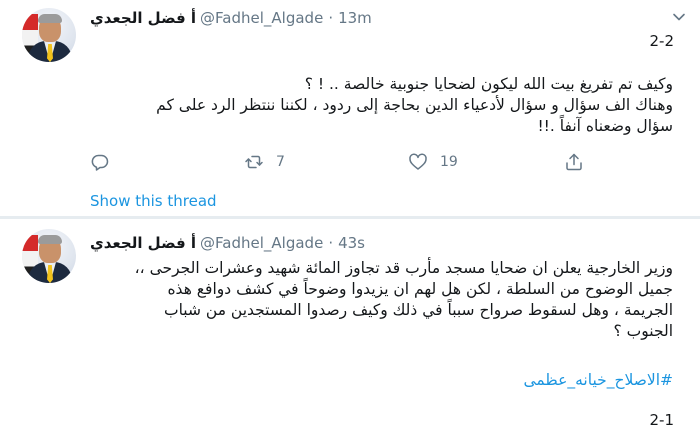 The height and width of the screenshot is (439, 700). What do you see at coordinates (679, 17) in the screenshot?
I see `chevron-down-icon` at bounding box center [679, 17].